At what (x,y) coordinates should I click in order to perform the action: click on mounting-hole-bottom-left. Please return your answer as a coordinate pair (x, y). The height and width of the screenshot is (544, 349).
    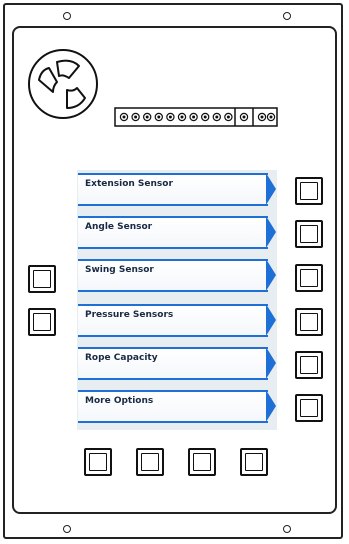
    Looking at the image, I should click on (67, 529).